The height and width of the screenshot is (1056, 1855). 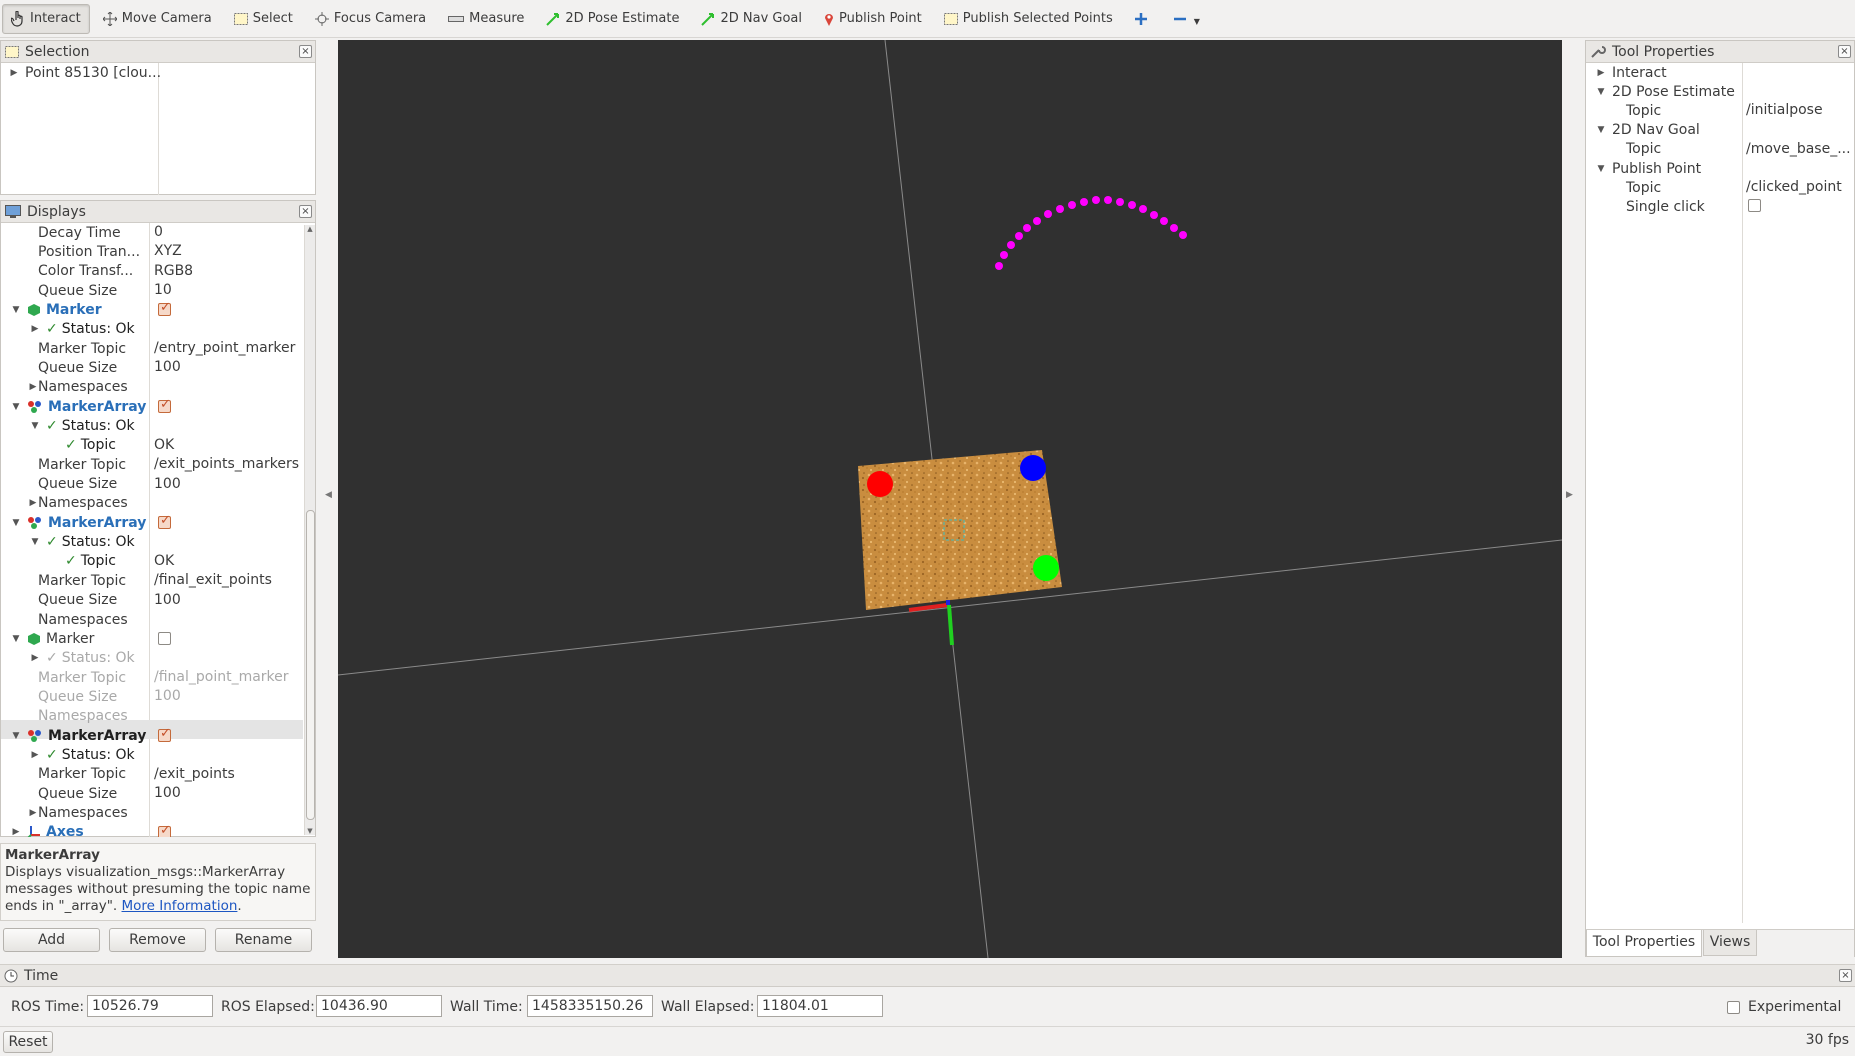 What do you see at coordinates (180, 906) in the screenshot?
I see `more-information-link: More Information` at bounding box center [180, 906].